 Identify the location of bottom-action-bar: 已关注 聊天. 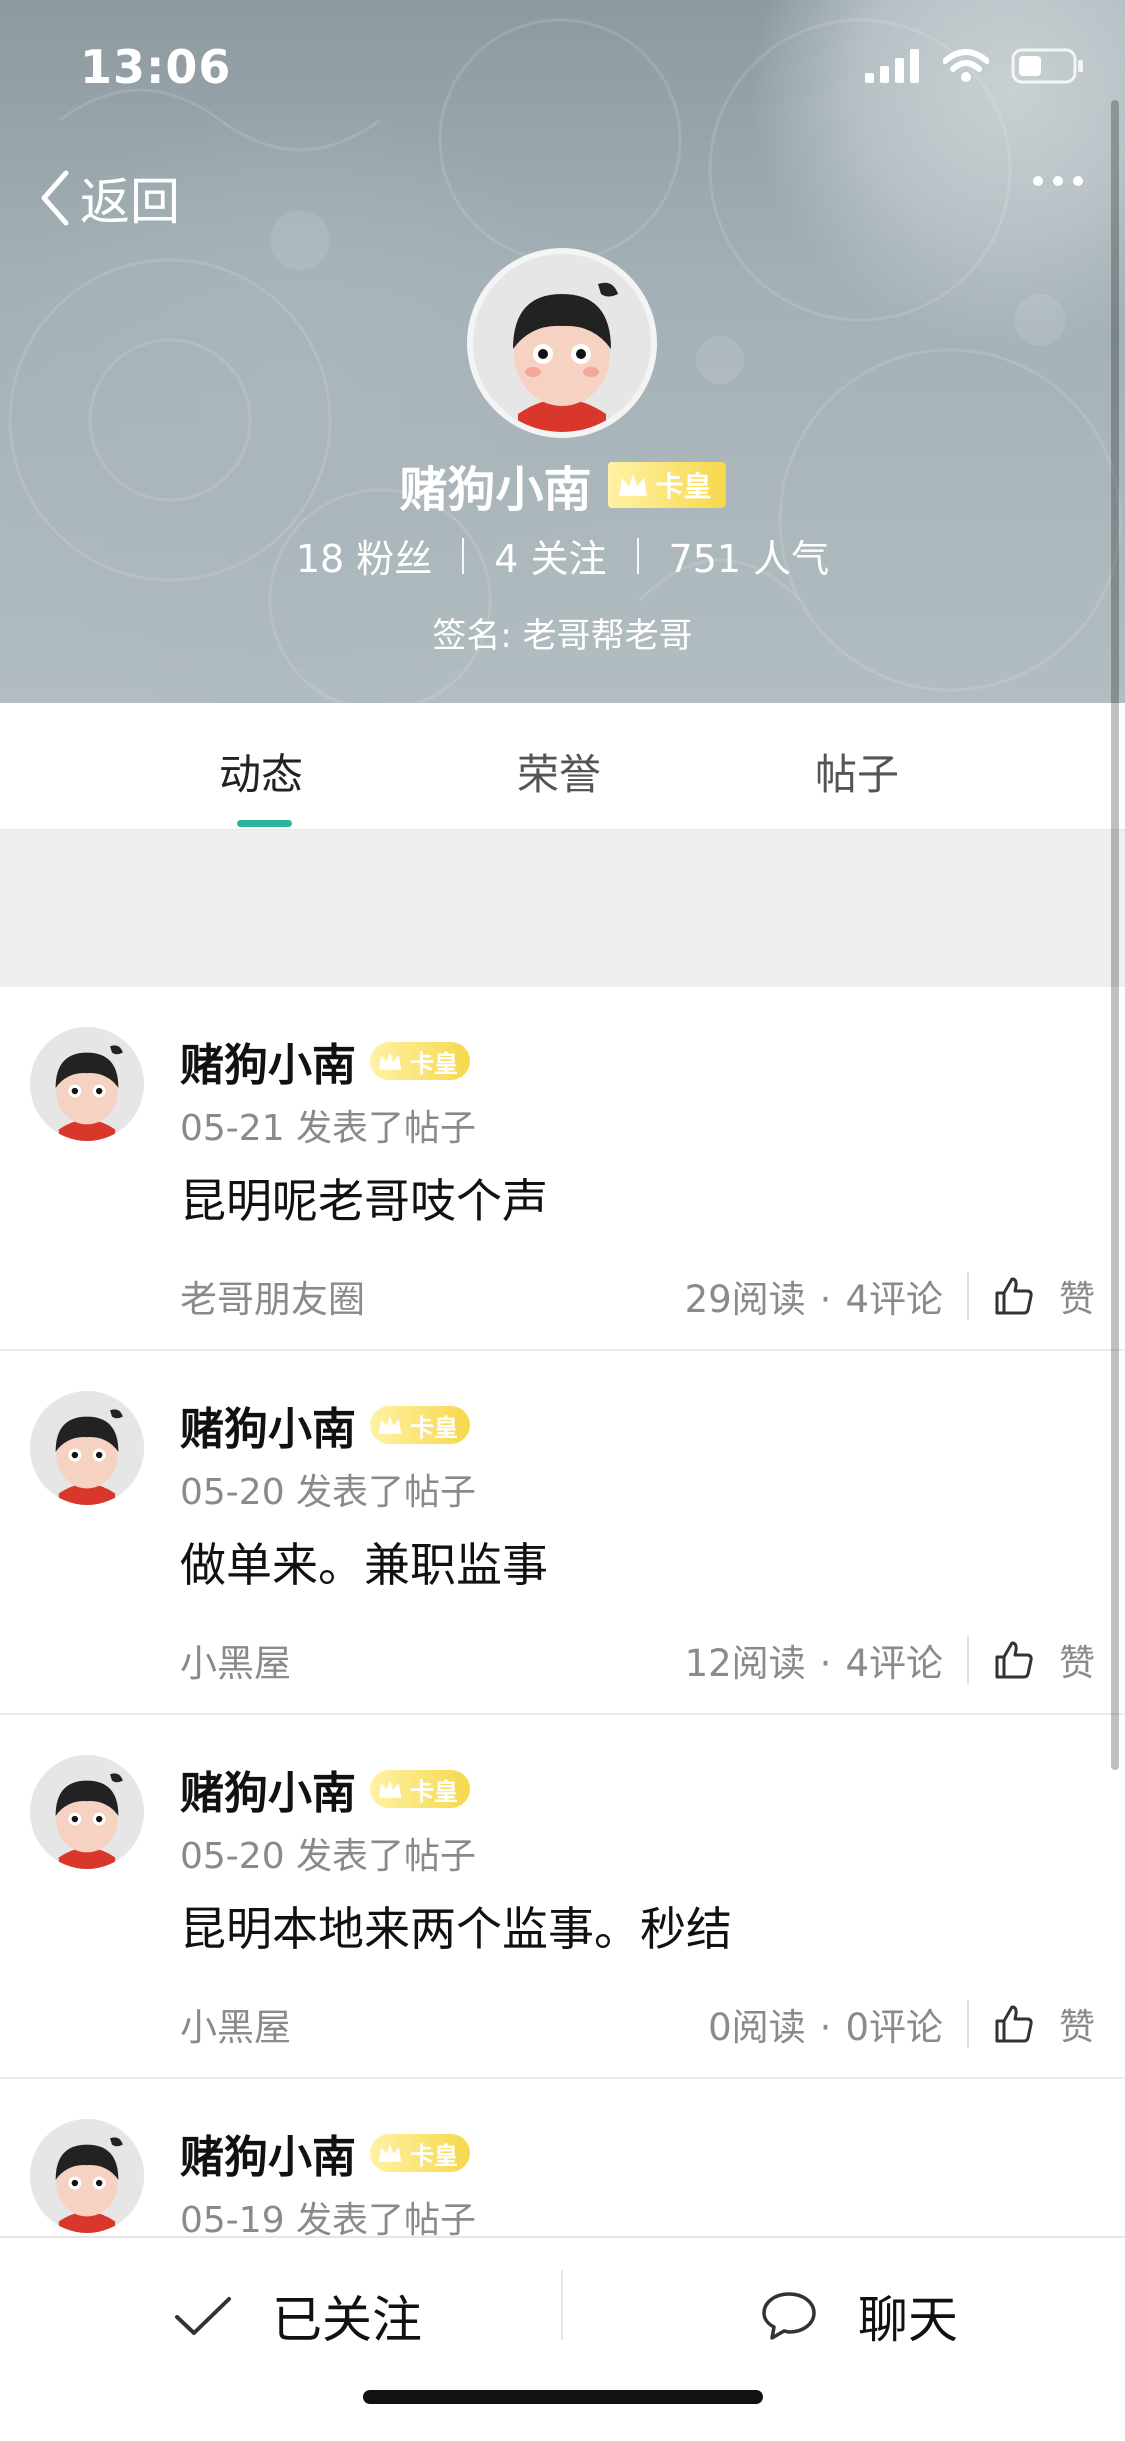
(562, 2337).